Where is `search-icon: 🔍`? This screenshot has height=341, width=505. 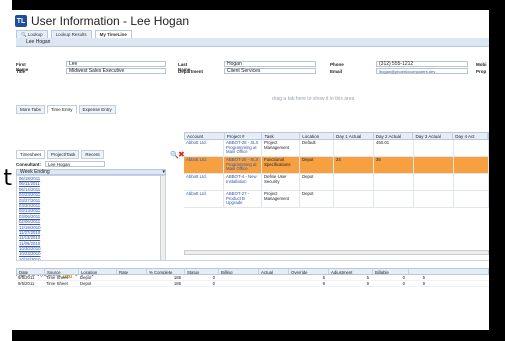 search-icon: 🔍 is located at coordinates (24, 34).